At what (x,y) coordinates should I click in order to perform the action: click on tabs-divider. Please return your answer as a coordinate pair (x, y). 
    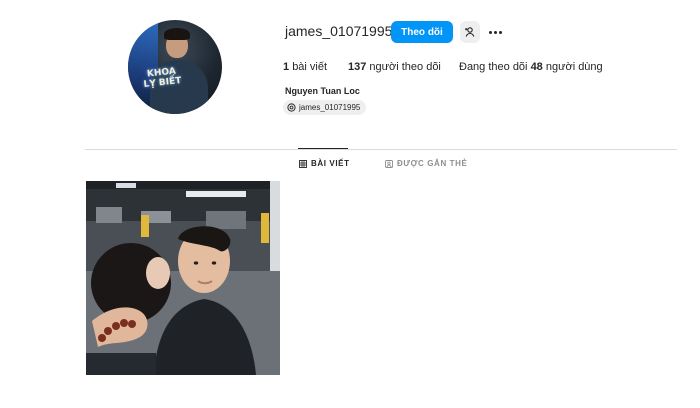
    Looking at the image, I should click on (381, 149).